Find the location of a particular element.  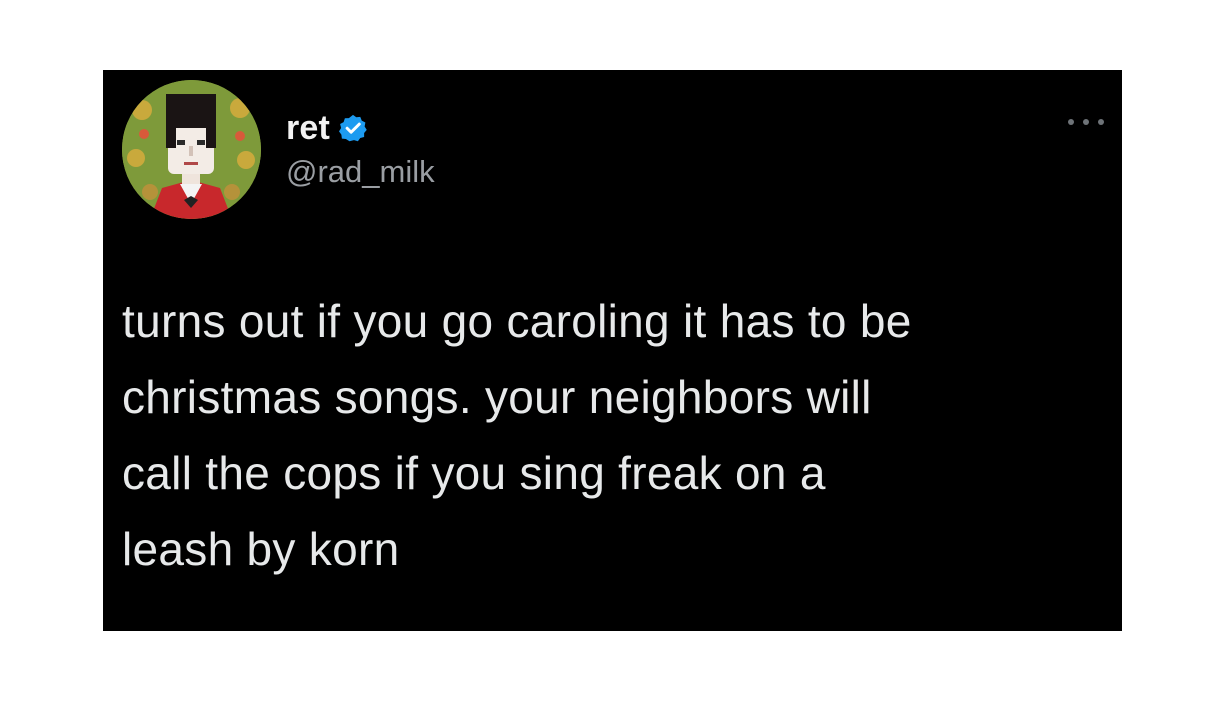

more-options-icon is located at coordinates (1086, 122).